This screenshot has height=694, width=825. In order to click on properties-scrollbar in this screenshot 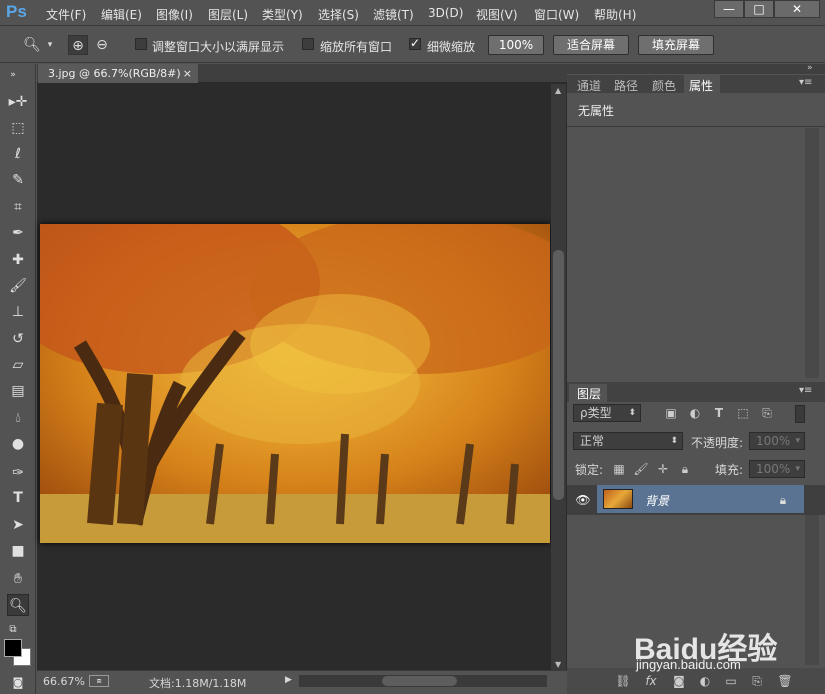, I will do `click(812, 253)`.